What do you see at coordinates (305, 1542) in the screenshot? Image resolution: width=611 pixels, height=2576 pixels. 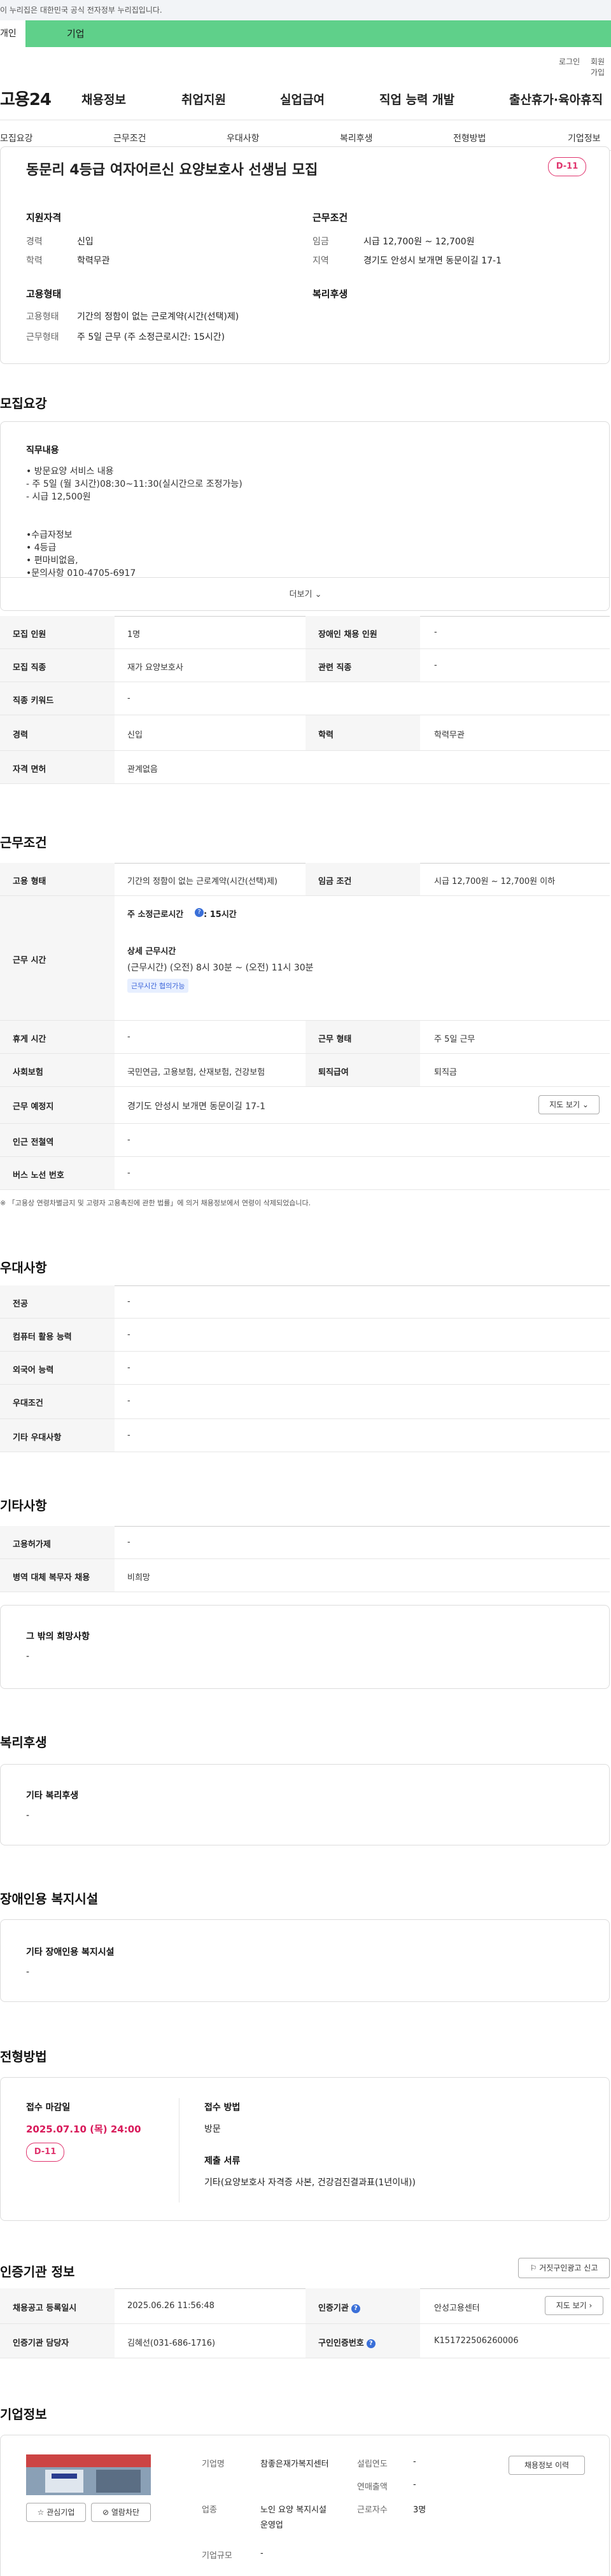 I see `table-row: 고용허가제 -` at bounding box center [305, 1542].